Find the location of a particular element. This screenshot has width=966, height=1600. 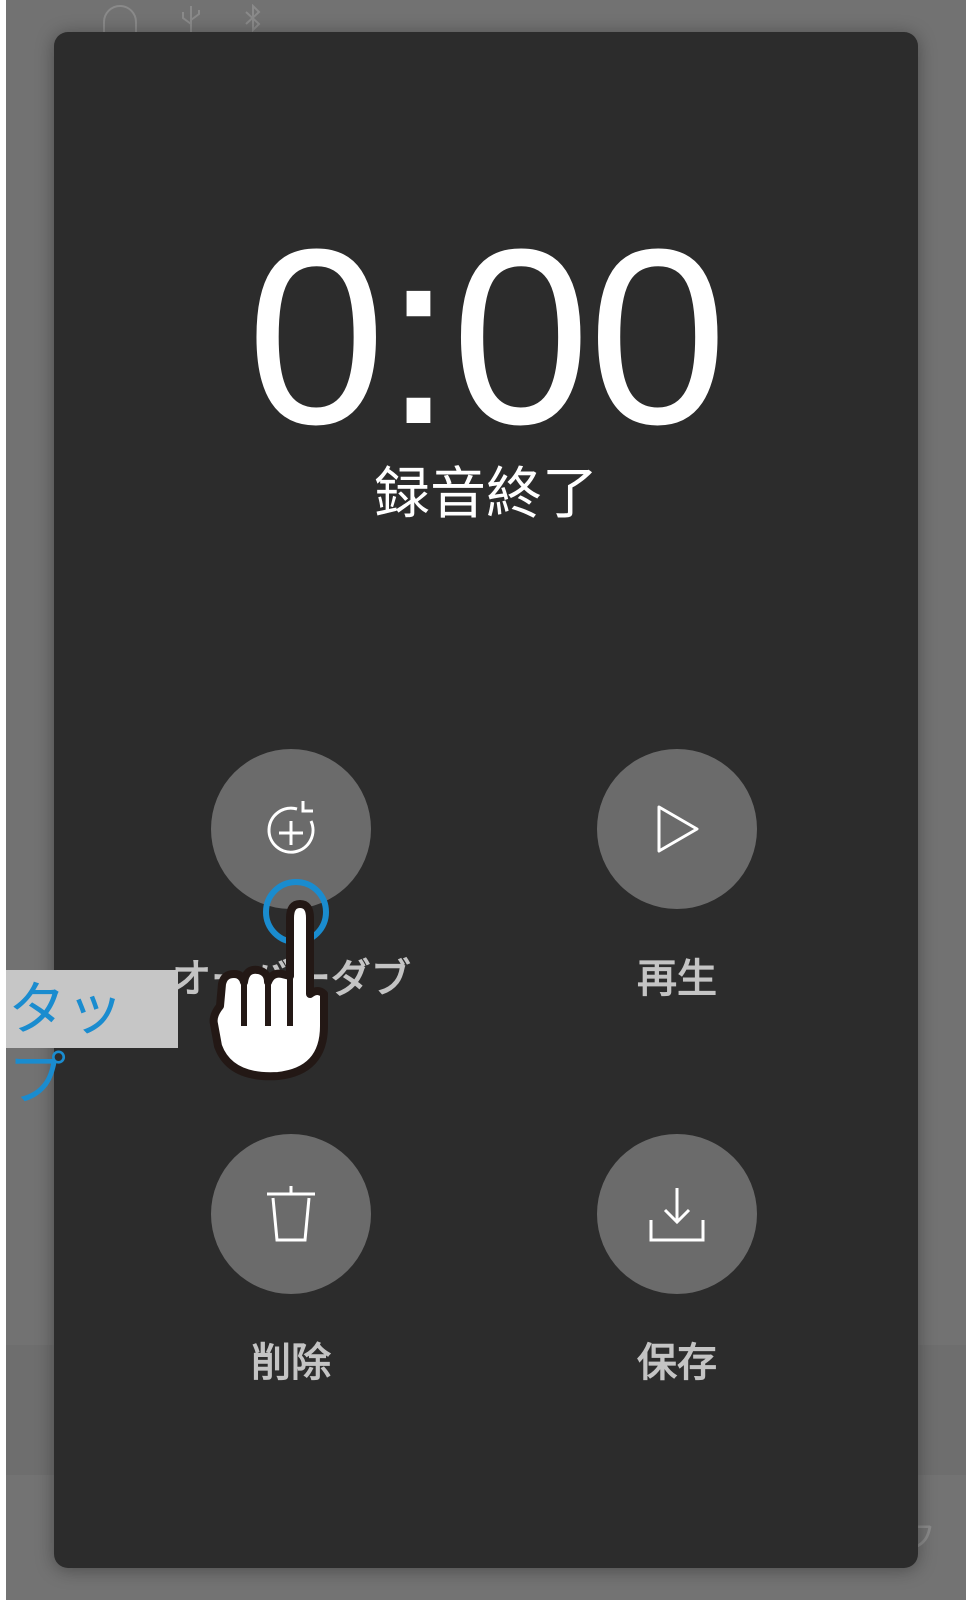

elapsed-timer: 0:00 is located at coordinates (487, 336).